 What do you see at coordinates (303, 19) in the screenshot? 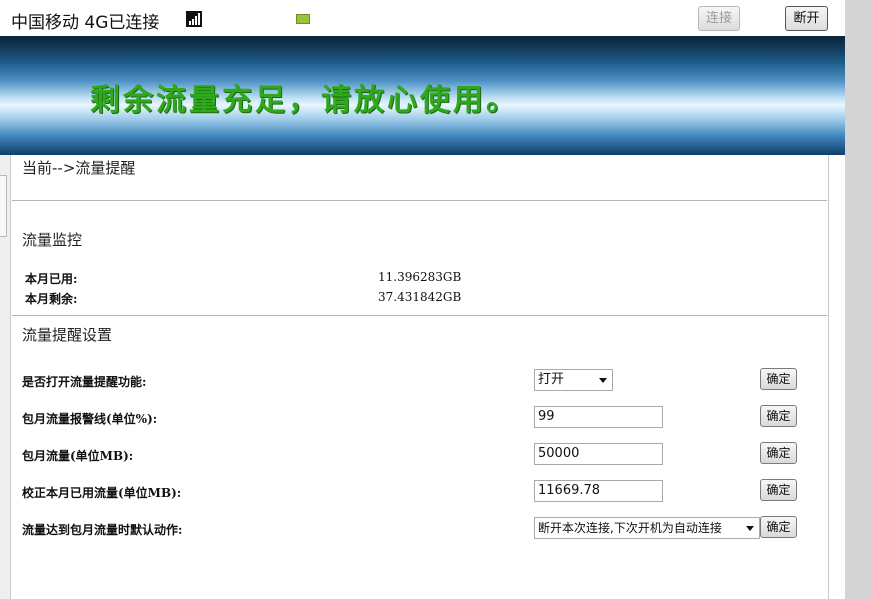
I see `battery-icon` at bounding box center [303, 19].